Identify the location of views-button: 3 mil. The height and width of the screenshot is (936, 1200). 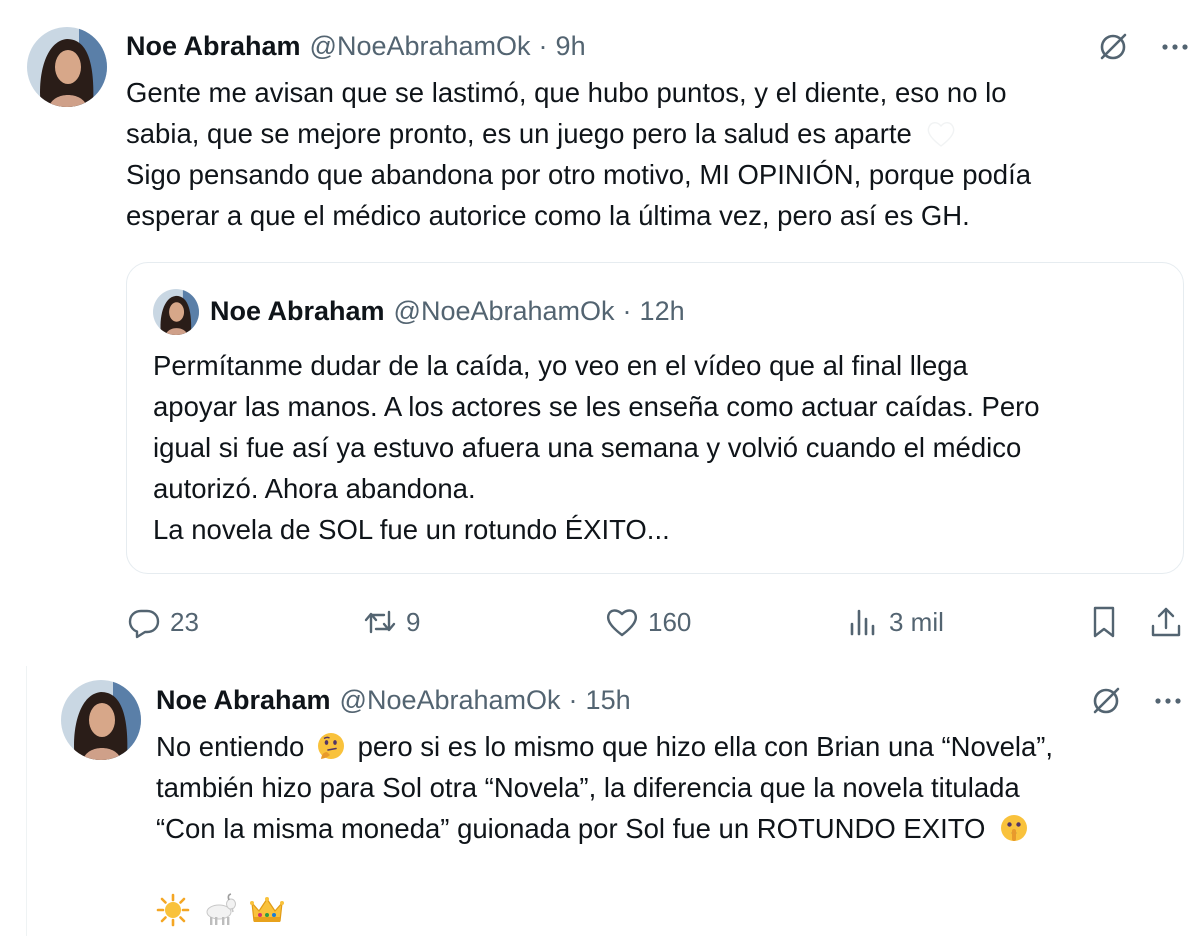
(894, 622).